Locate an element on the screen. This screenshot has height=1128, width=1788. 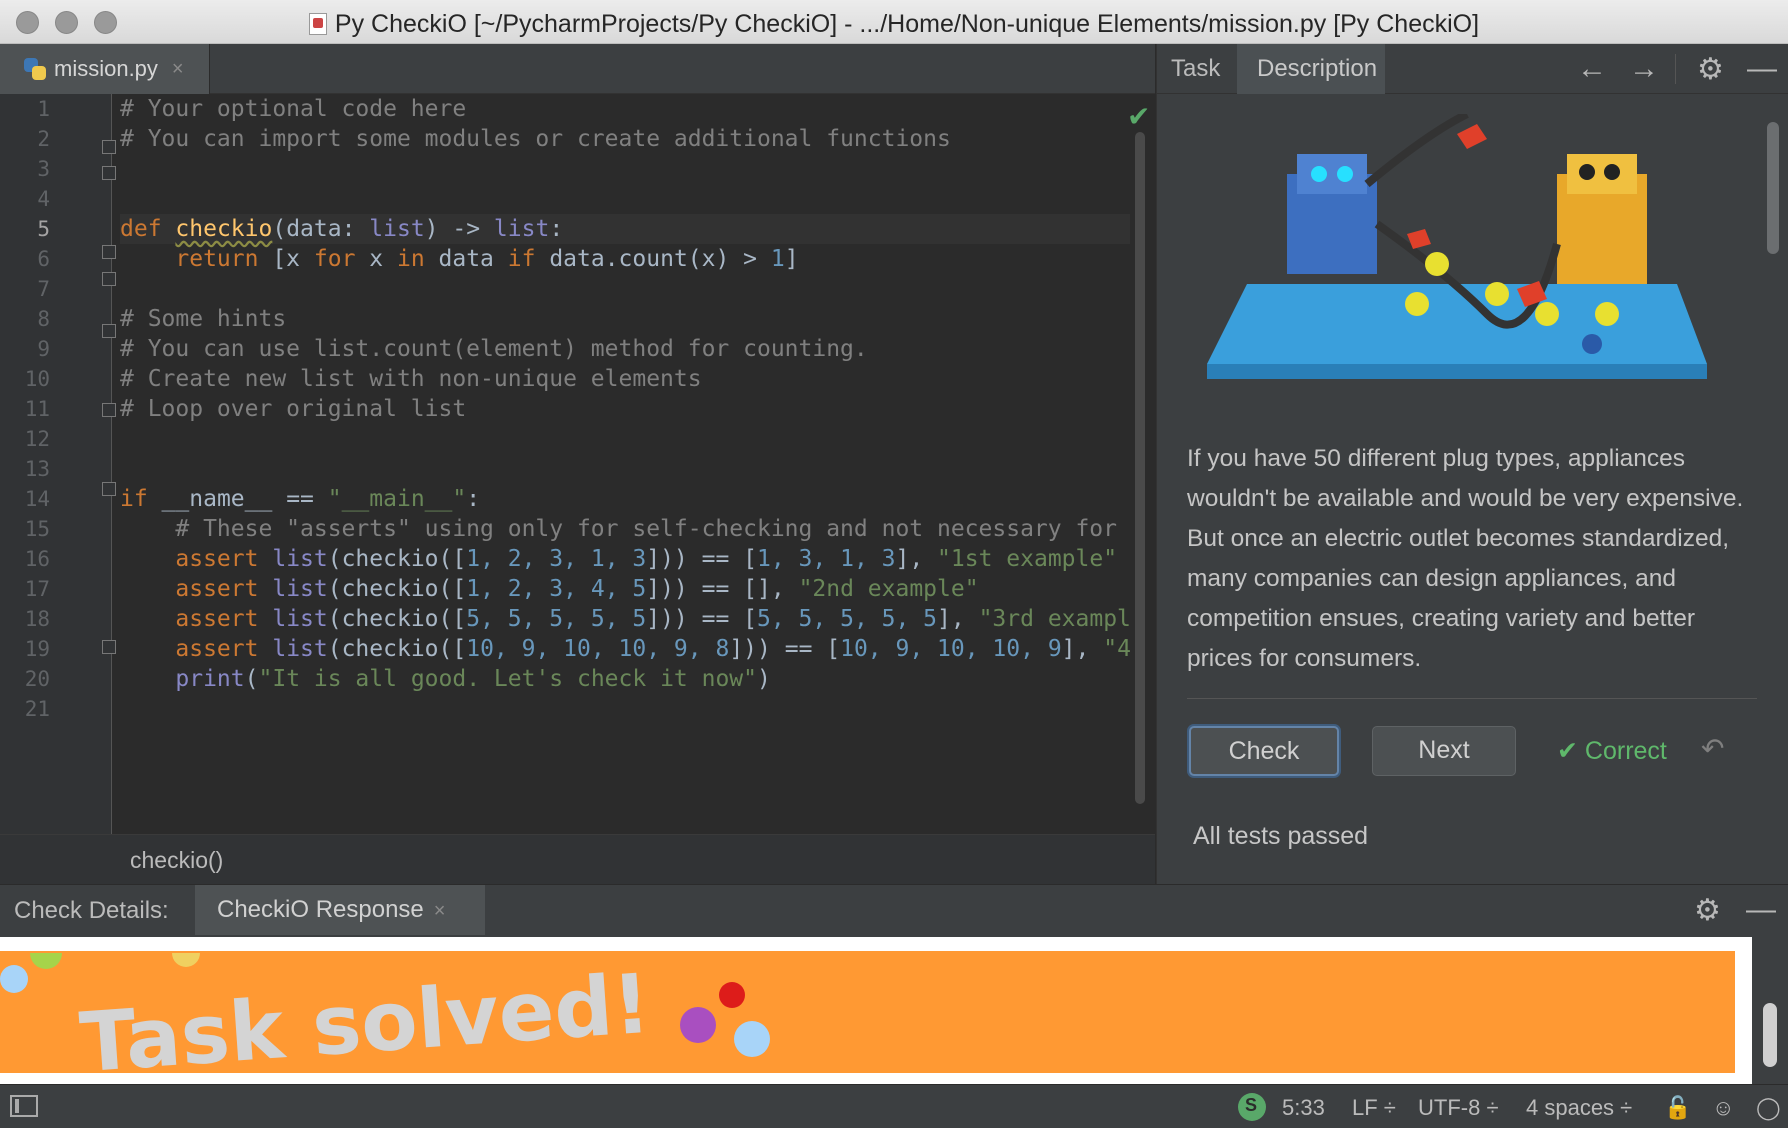
code-line-14: if __name__ == "__main__": is located at coordinates (300, 499).